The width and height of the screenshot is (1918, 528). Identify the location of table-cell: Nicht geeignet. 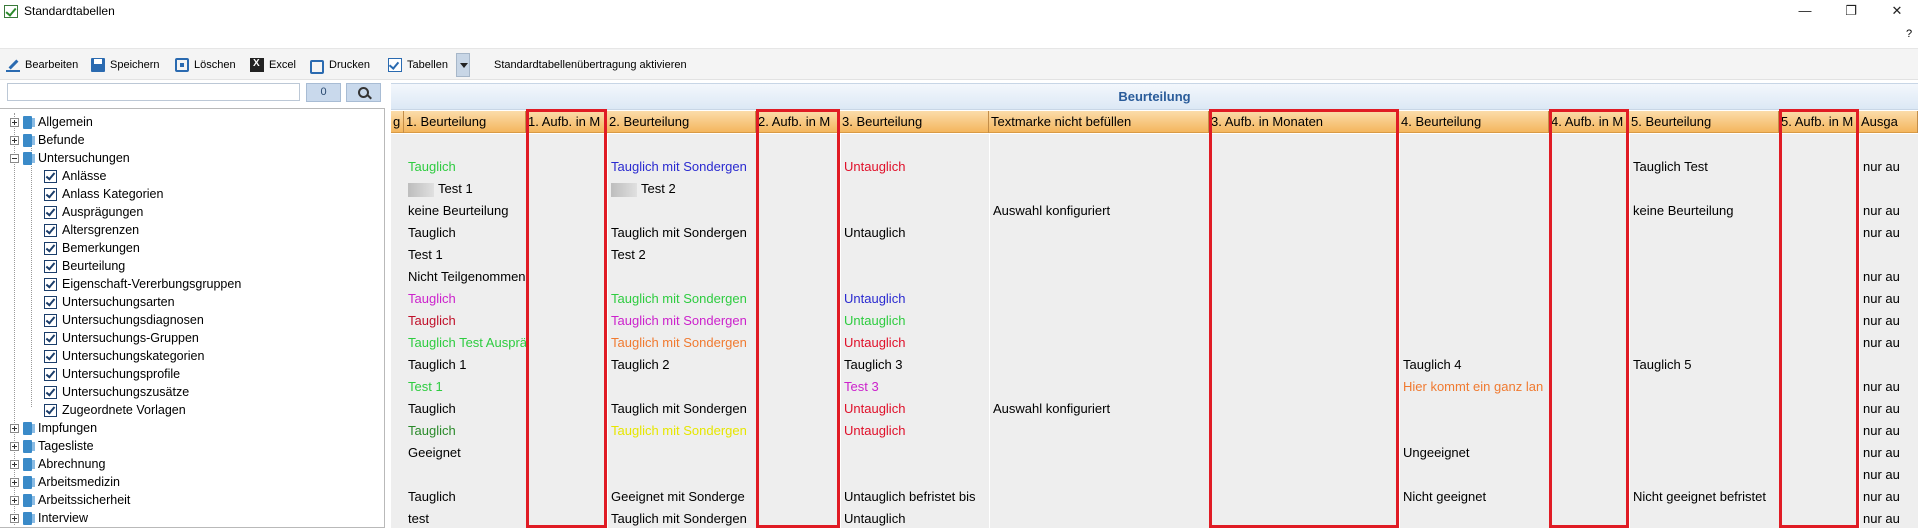
(1475, 497).